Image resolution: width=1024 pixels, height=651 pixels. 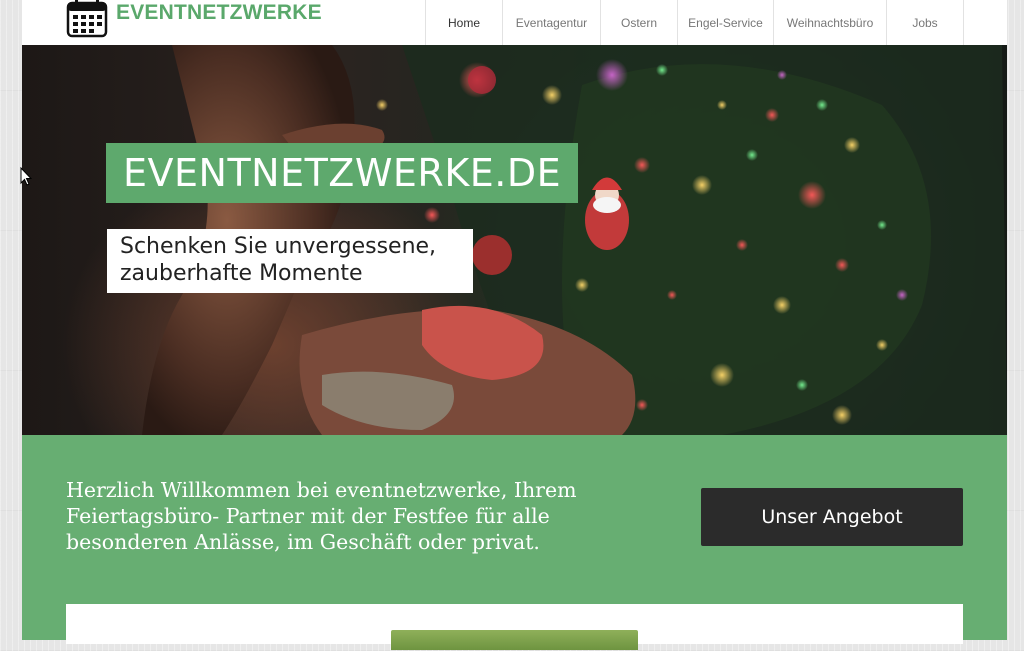 I want to click on content-image, so click(x=514, y=640).